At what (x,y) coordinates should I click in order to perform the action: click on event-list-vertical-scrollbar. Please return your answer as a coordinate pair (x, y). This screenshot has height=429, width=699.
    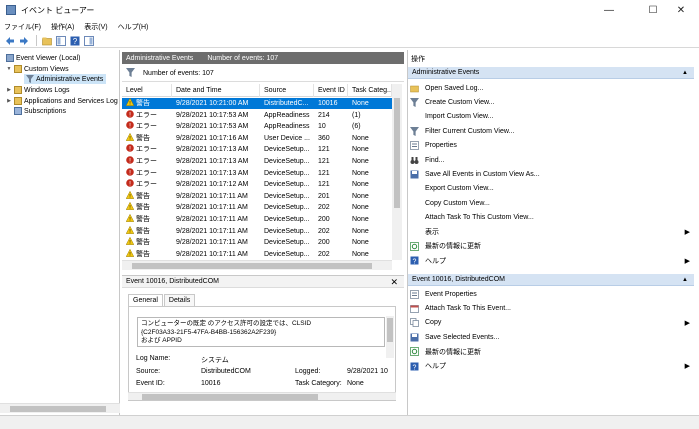
    Looking at the image, I should click on (397, 172).